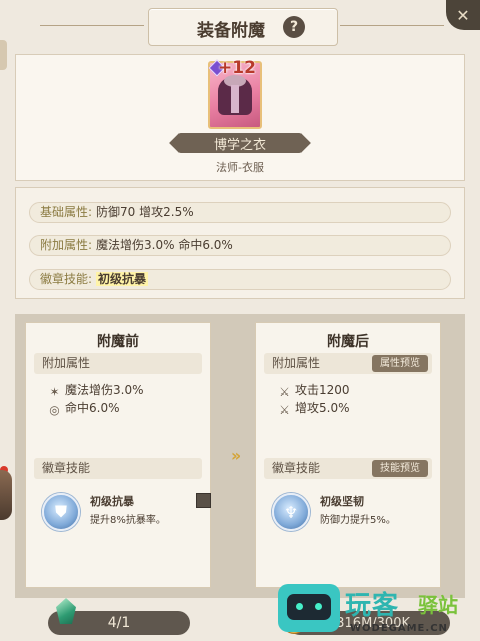 The width and height of the screenshot is (480, 641). Describe the element at coordinates (400, 363) in the screenshot. I see `attribute-preview-button: 属性预览` at that location.